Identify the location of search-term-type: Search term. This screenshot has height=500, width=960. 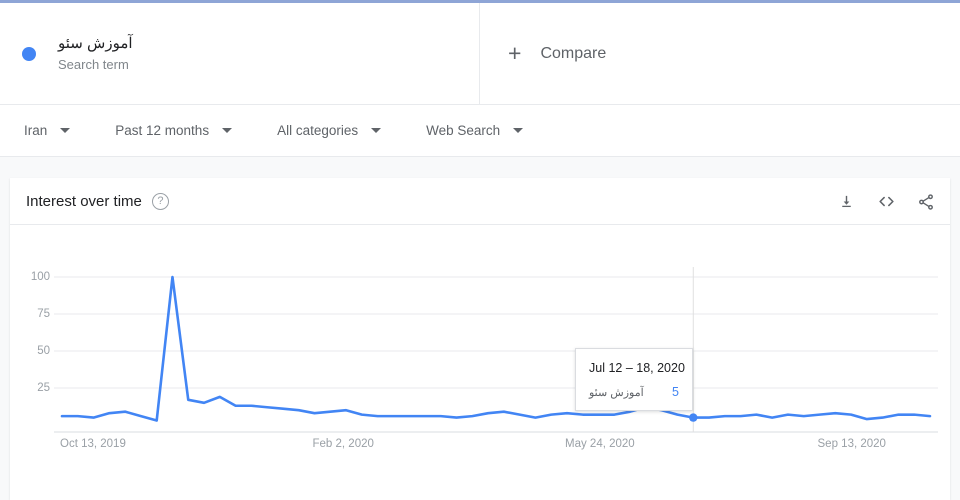
(93, 64).